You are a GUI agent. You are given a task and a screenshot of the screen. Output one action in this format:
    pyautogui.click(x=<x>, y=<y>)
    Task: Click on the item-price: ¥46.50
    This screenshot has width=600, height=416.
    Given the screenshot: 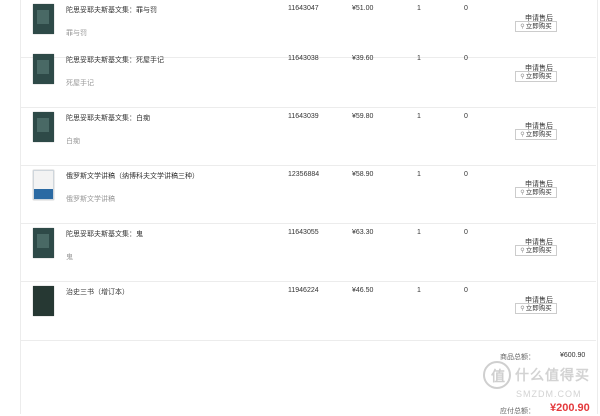 What is the action you would take?
    pyautogui.click(x=363, y=290)
    